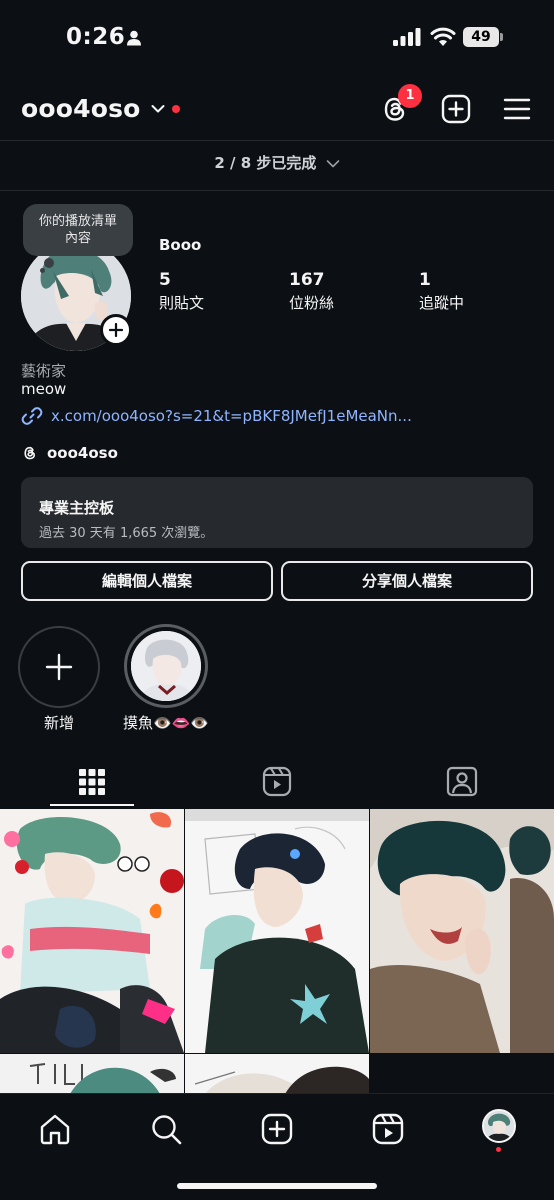 The height and width of the screenshot is (1200, 554). I want to click on battery-level: 49, so click(481, 37).